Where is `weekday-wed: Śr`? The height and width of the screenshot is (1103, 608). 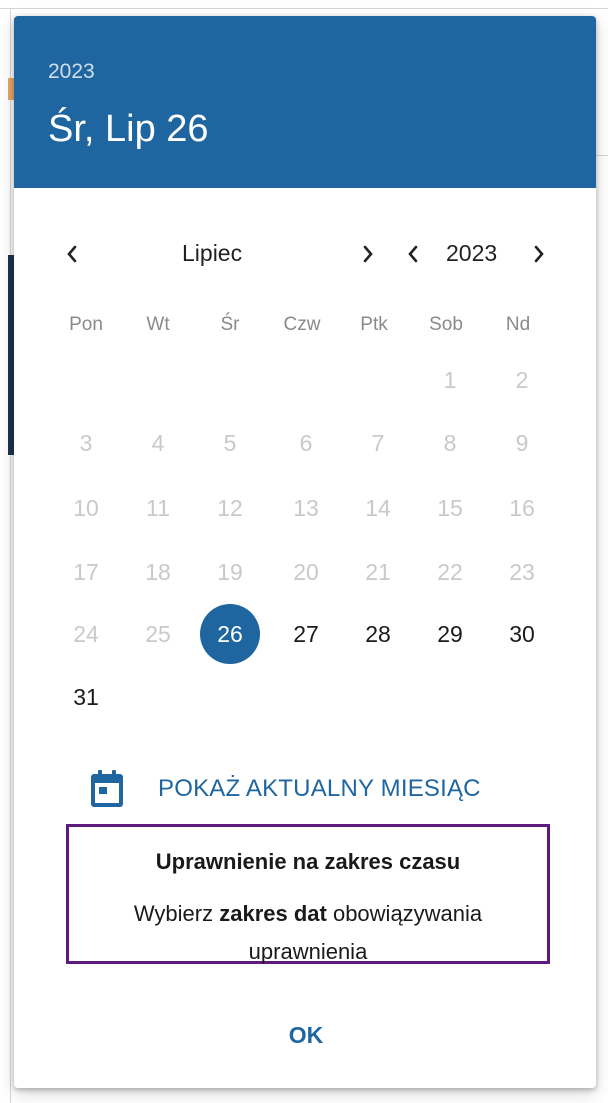
weekday-wed: Śr is located at coordinates (230, 324).